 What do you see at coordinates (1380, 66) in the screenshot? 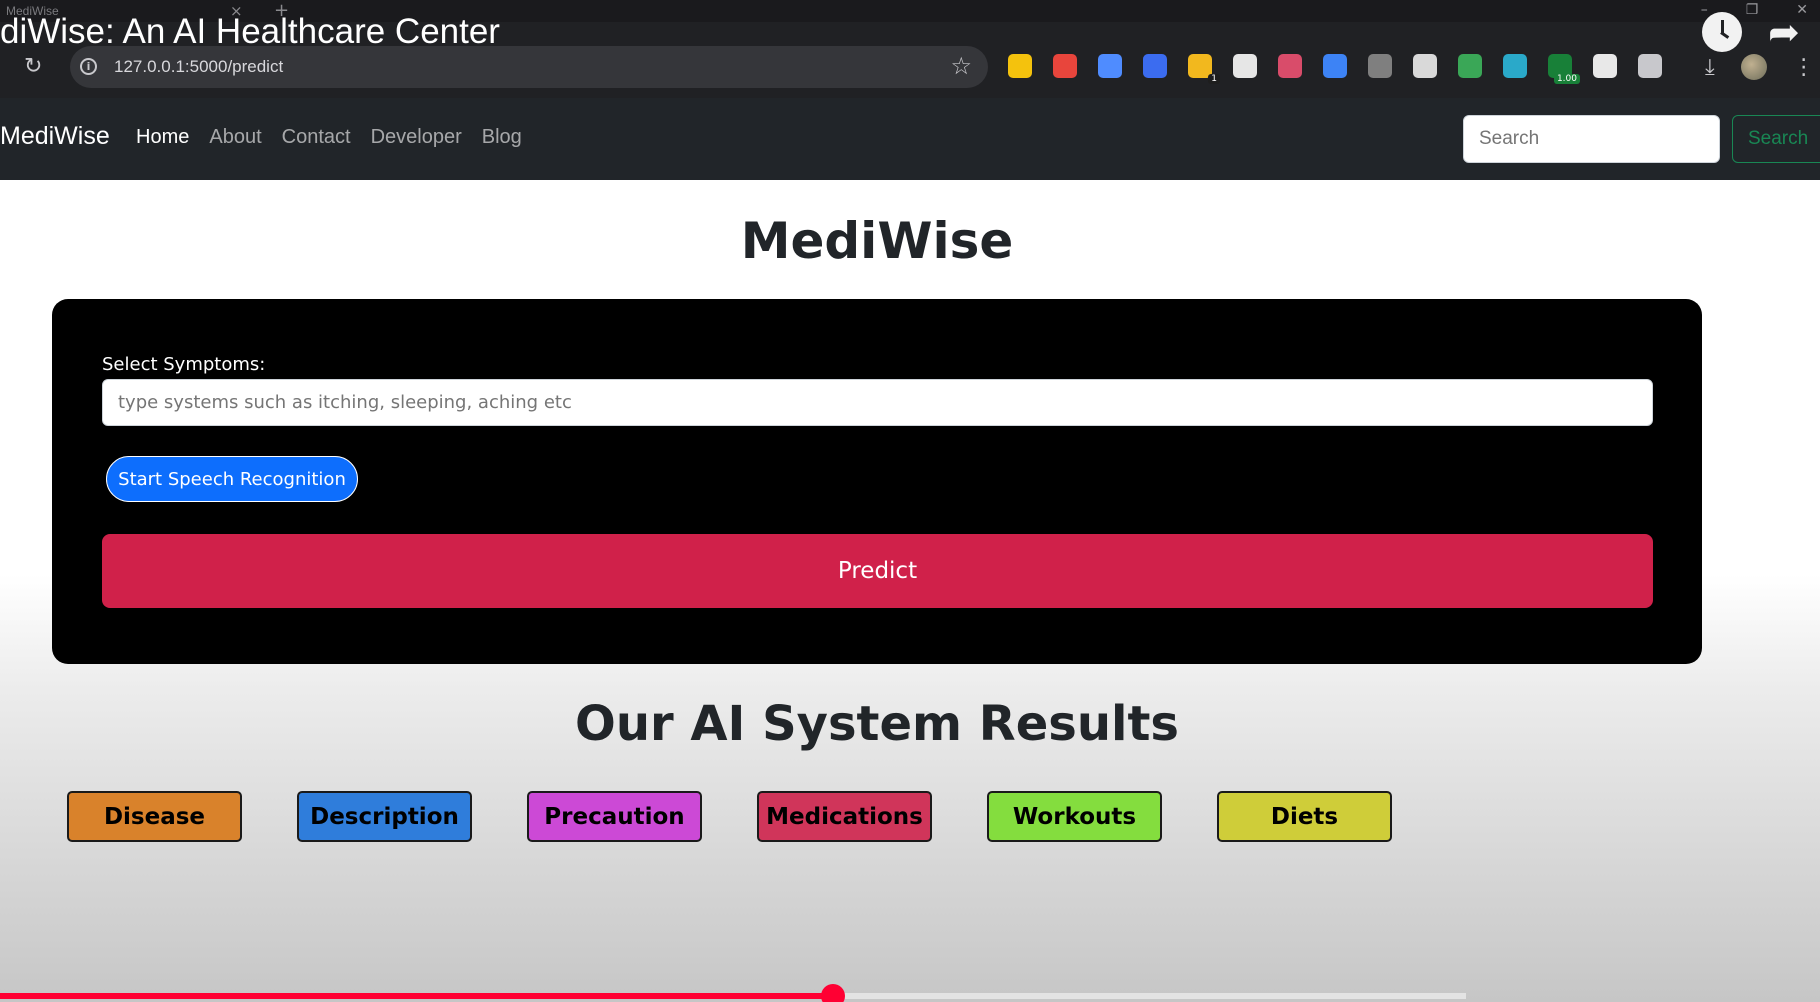
I see `ext-puzzle-grey-icon` at bounding box center [1380, 66].